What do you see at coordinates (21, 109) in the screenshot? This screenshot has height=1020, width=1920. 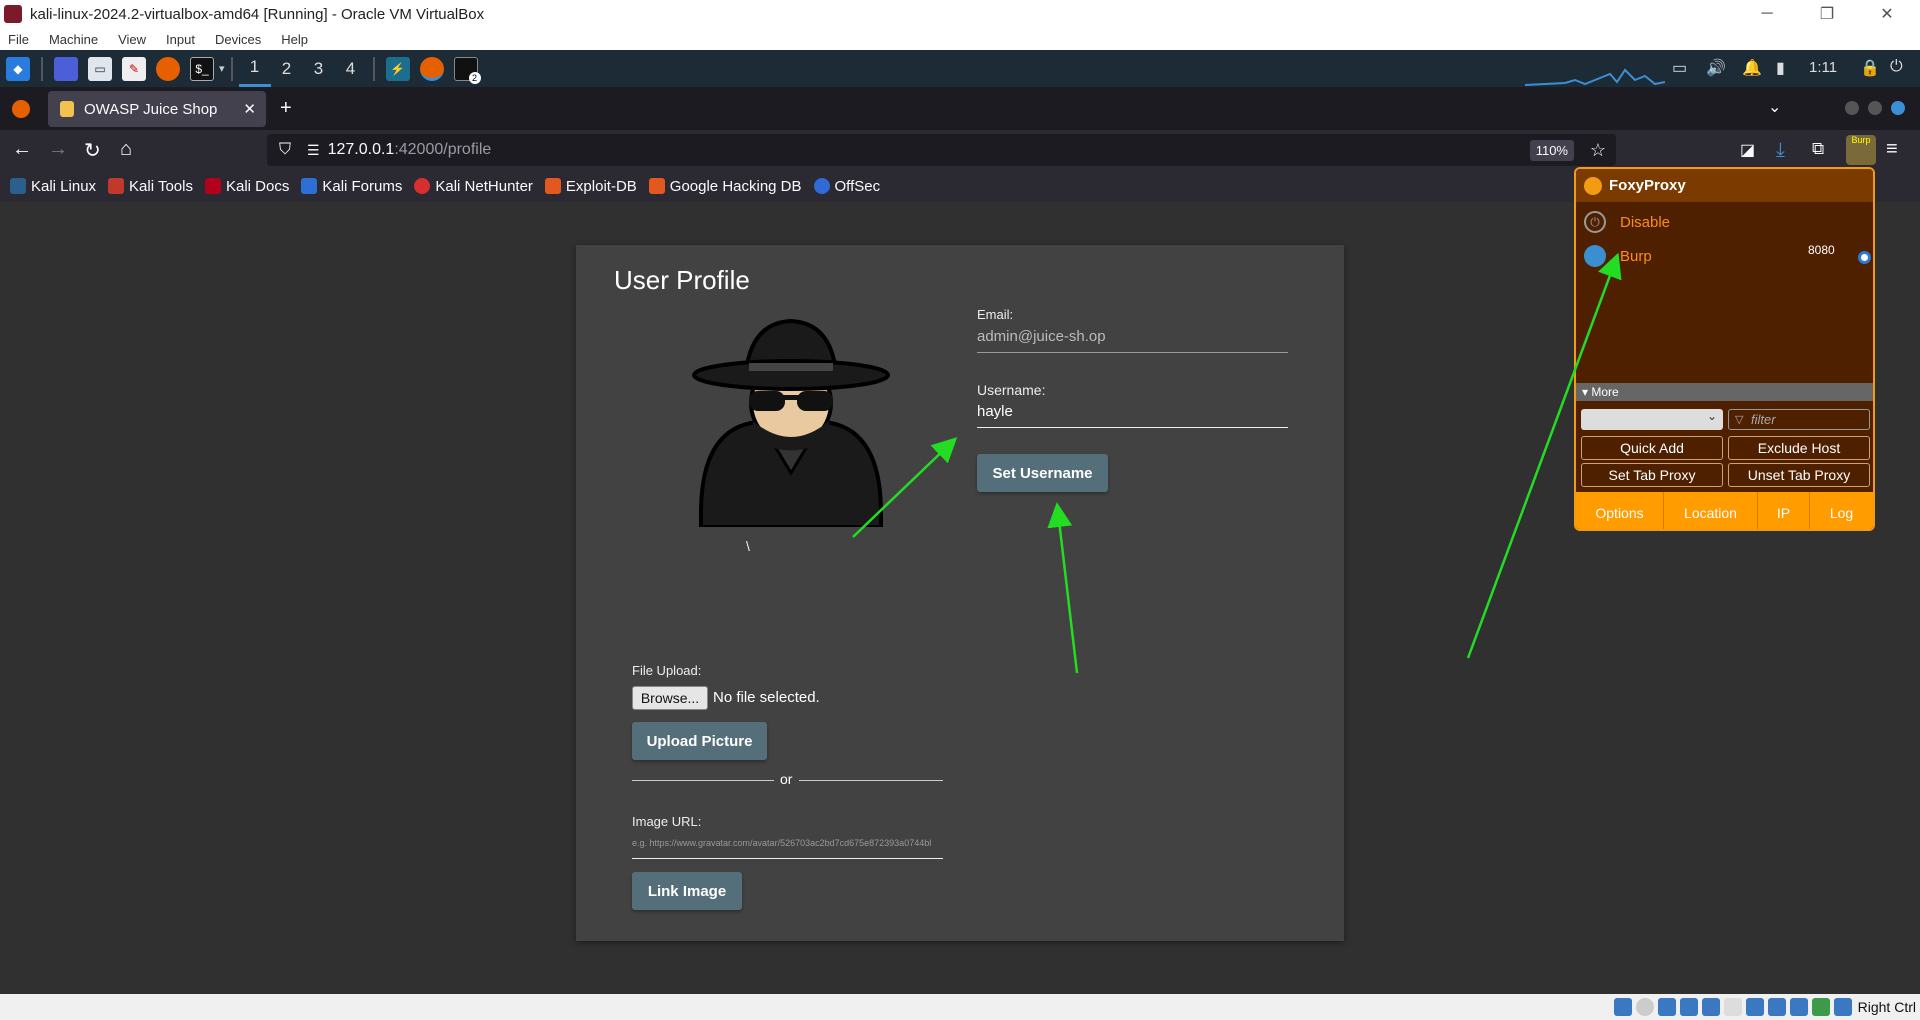 I see `firefox-view-icon` at bounding box center [21, 109].